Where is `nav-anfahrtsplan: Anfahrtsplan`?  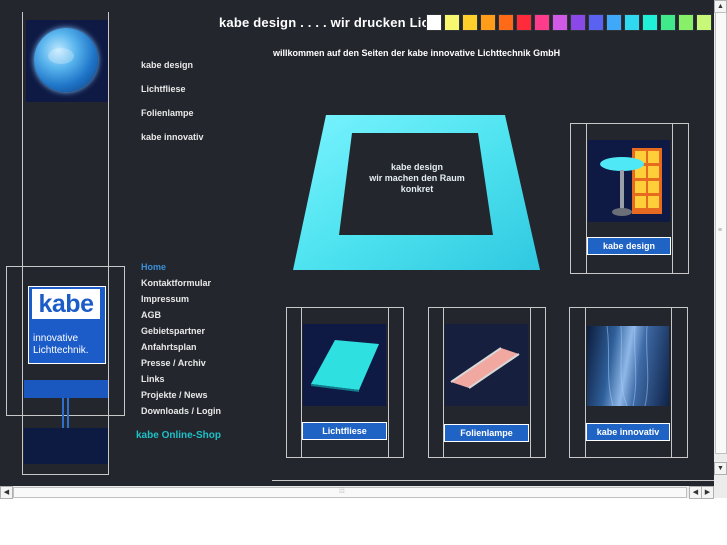 nav-anfahrtsplan: Anfahrtsplan is located at coordinates (169, 347).